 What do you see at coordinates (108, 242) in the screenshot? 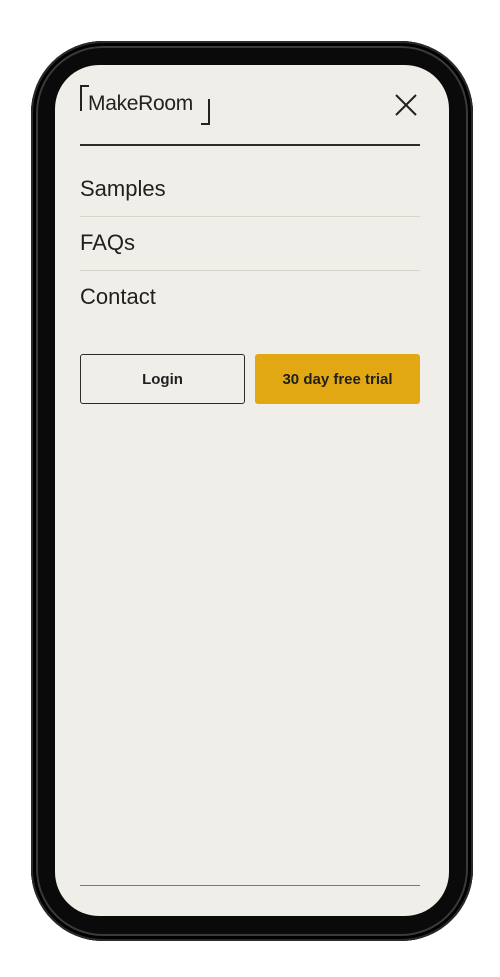
I see `nav-item-label: FAQs` at bounding box center [108, 242].